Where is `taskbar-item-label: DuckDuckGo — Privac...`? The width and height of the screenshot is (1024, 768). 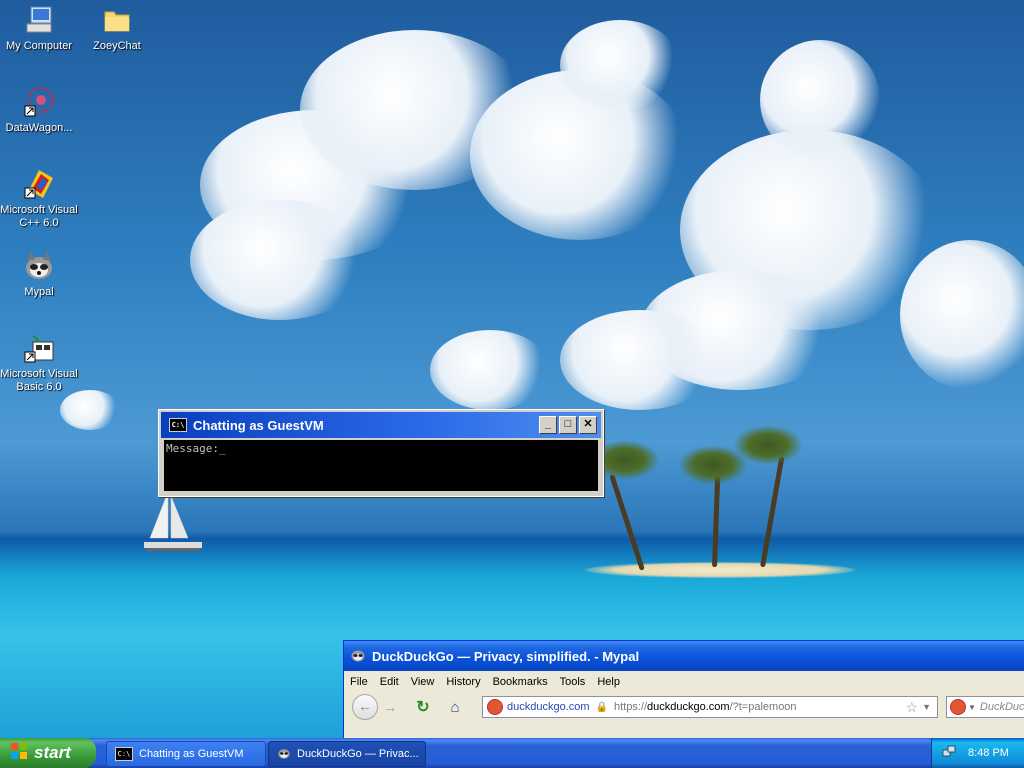
taskbar-item-label: DuckDuckGo — Privac... is located at coordinates (358, 754).